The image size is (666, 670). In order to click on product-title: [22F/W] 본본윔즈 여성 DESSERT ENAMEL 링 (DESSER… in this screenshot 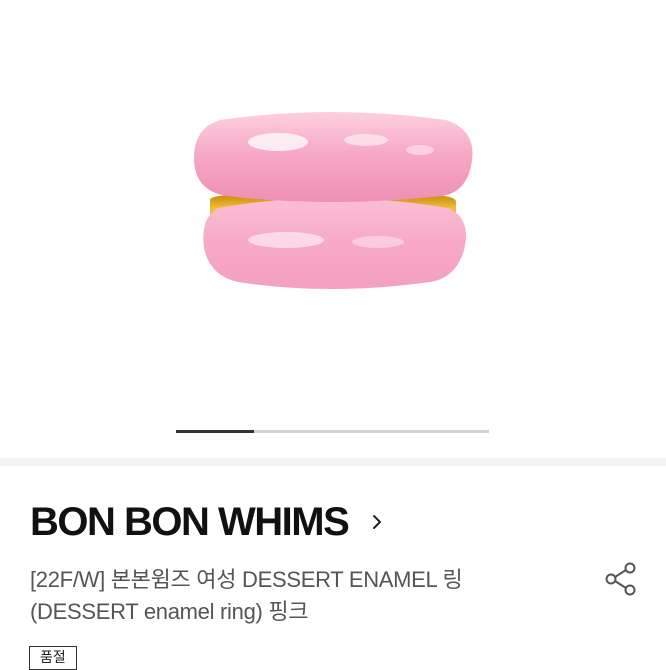, I will do `click(300, 596)`.